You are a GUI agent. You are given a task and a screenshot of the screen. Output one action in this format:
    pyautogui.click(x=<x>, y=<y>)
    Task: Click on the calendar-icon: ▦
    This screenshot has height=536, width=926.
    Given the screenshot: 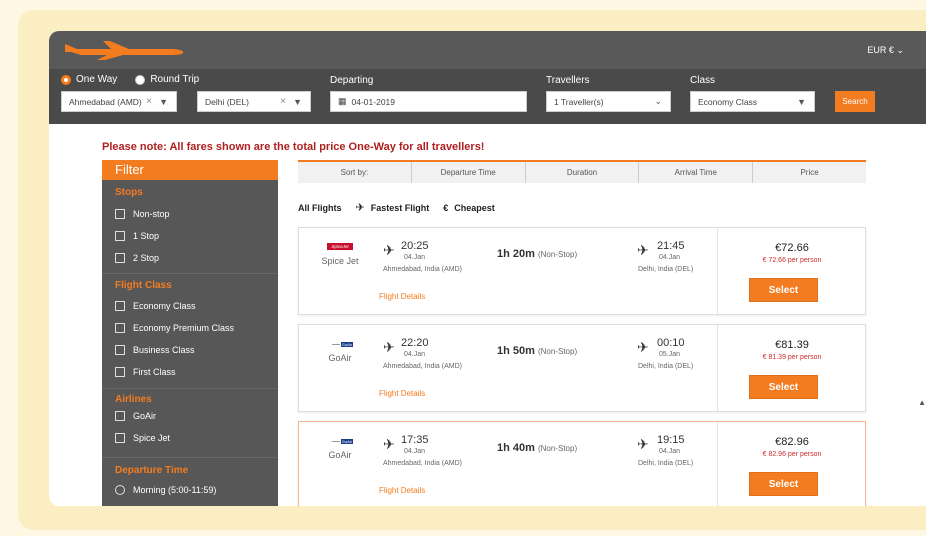 What is the action you would take?
    pyautogui.click(x=342, y=101)
    